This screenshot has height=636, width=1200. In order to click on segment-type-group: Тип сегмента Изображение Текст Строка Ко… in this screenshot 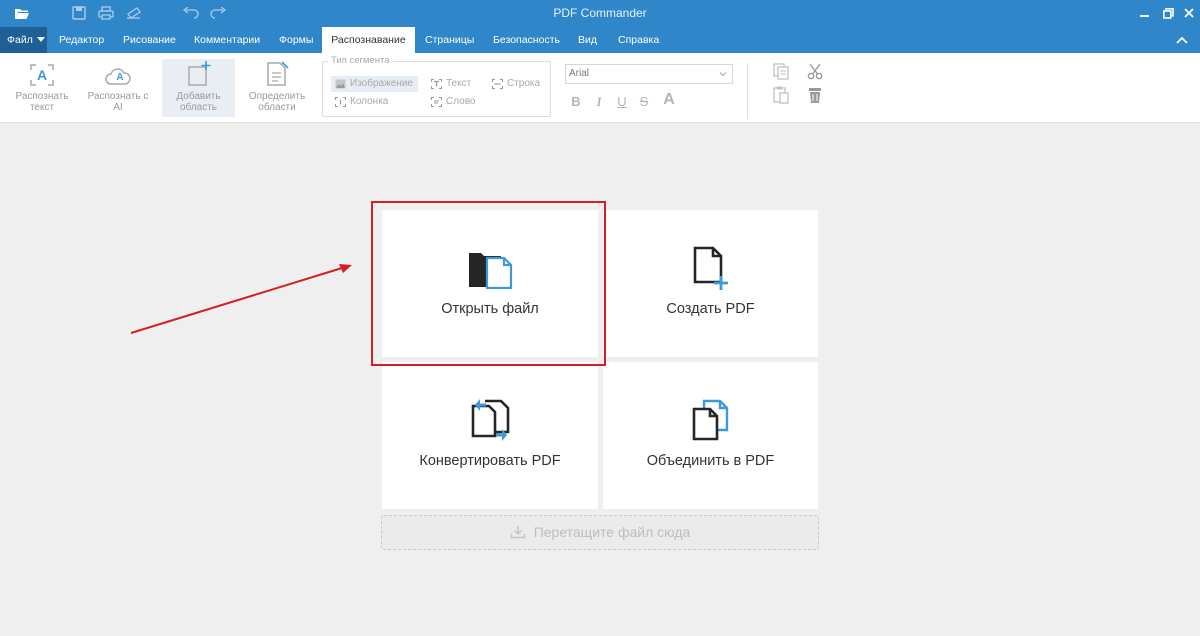, I will do `click(436, 86)`.